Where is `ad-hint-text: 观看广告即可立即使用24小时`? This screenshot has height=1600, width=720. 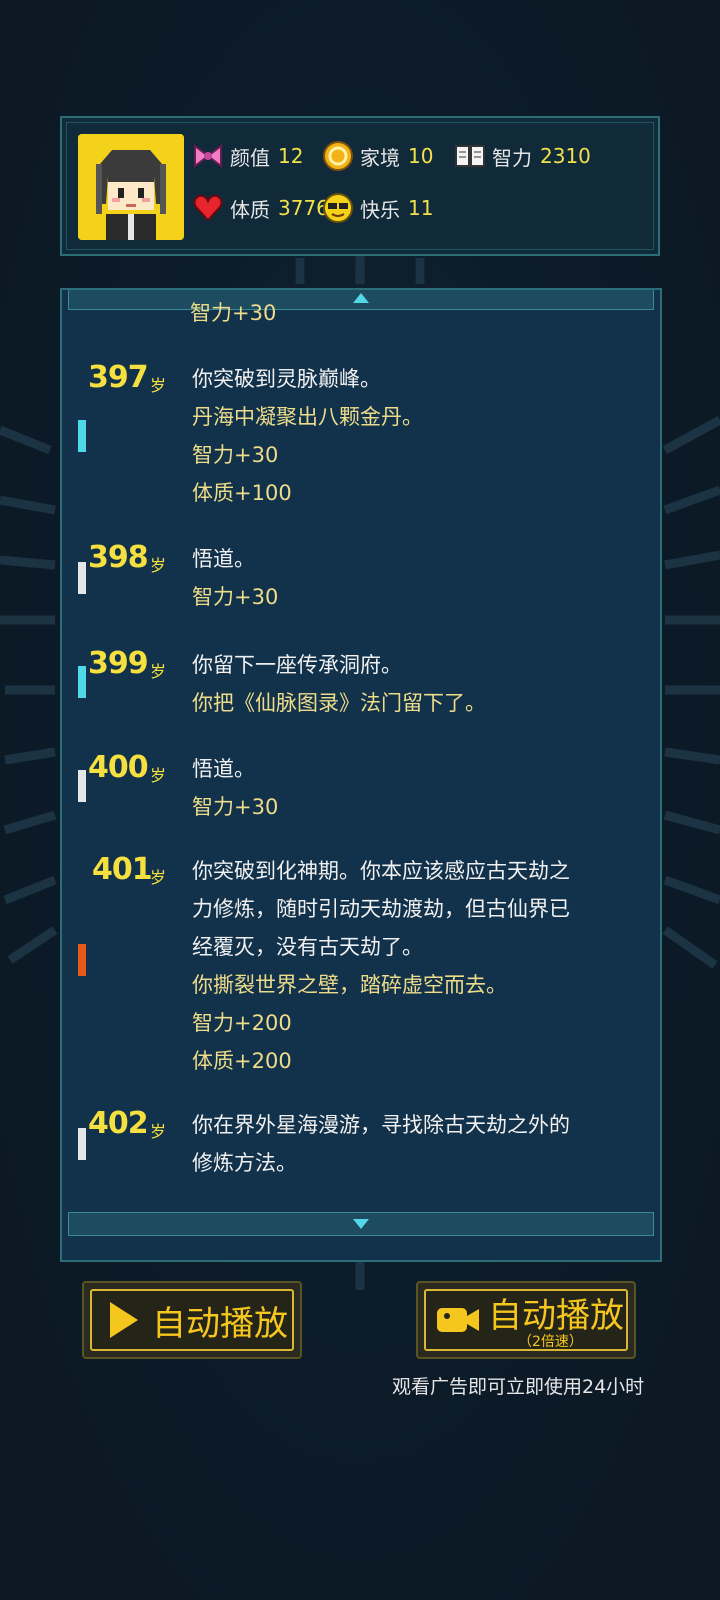 ad-hint-text: 观看广告即可立即使用24小时 is located at coordinates (518, 1387).